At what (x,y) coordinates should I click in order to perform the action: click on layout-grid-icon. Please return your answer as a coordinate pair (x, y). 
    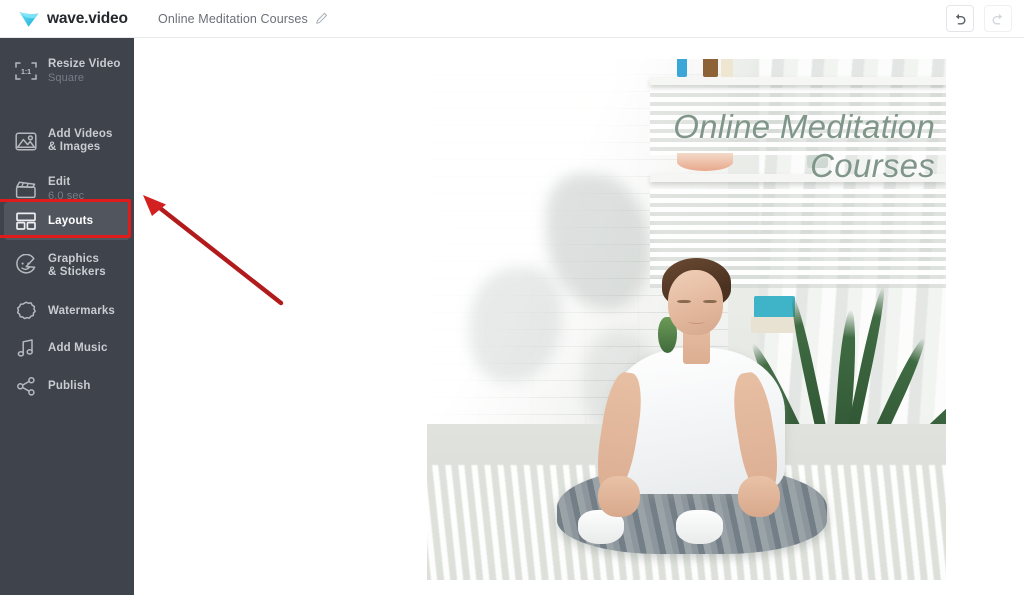
    Looking at the image, I should click on (26, 221).